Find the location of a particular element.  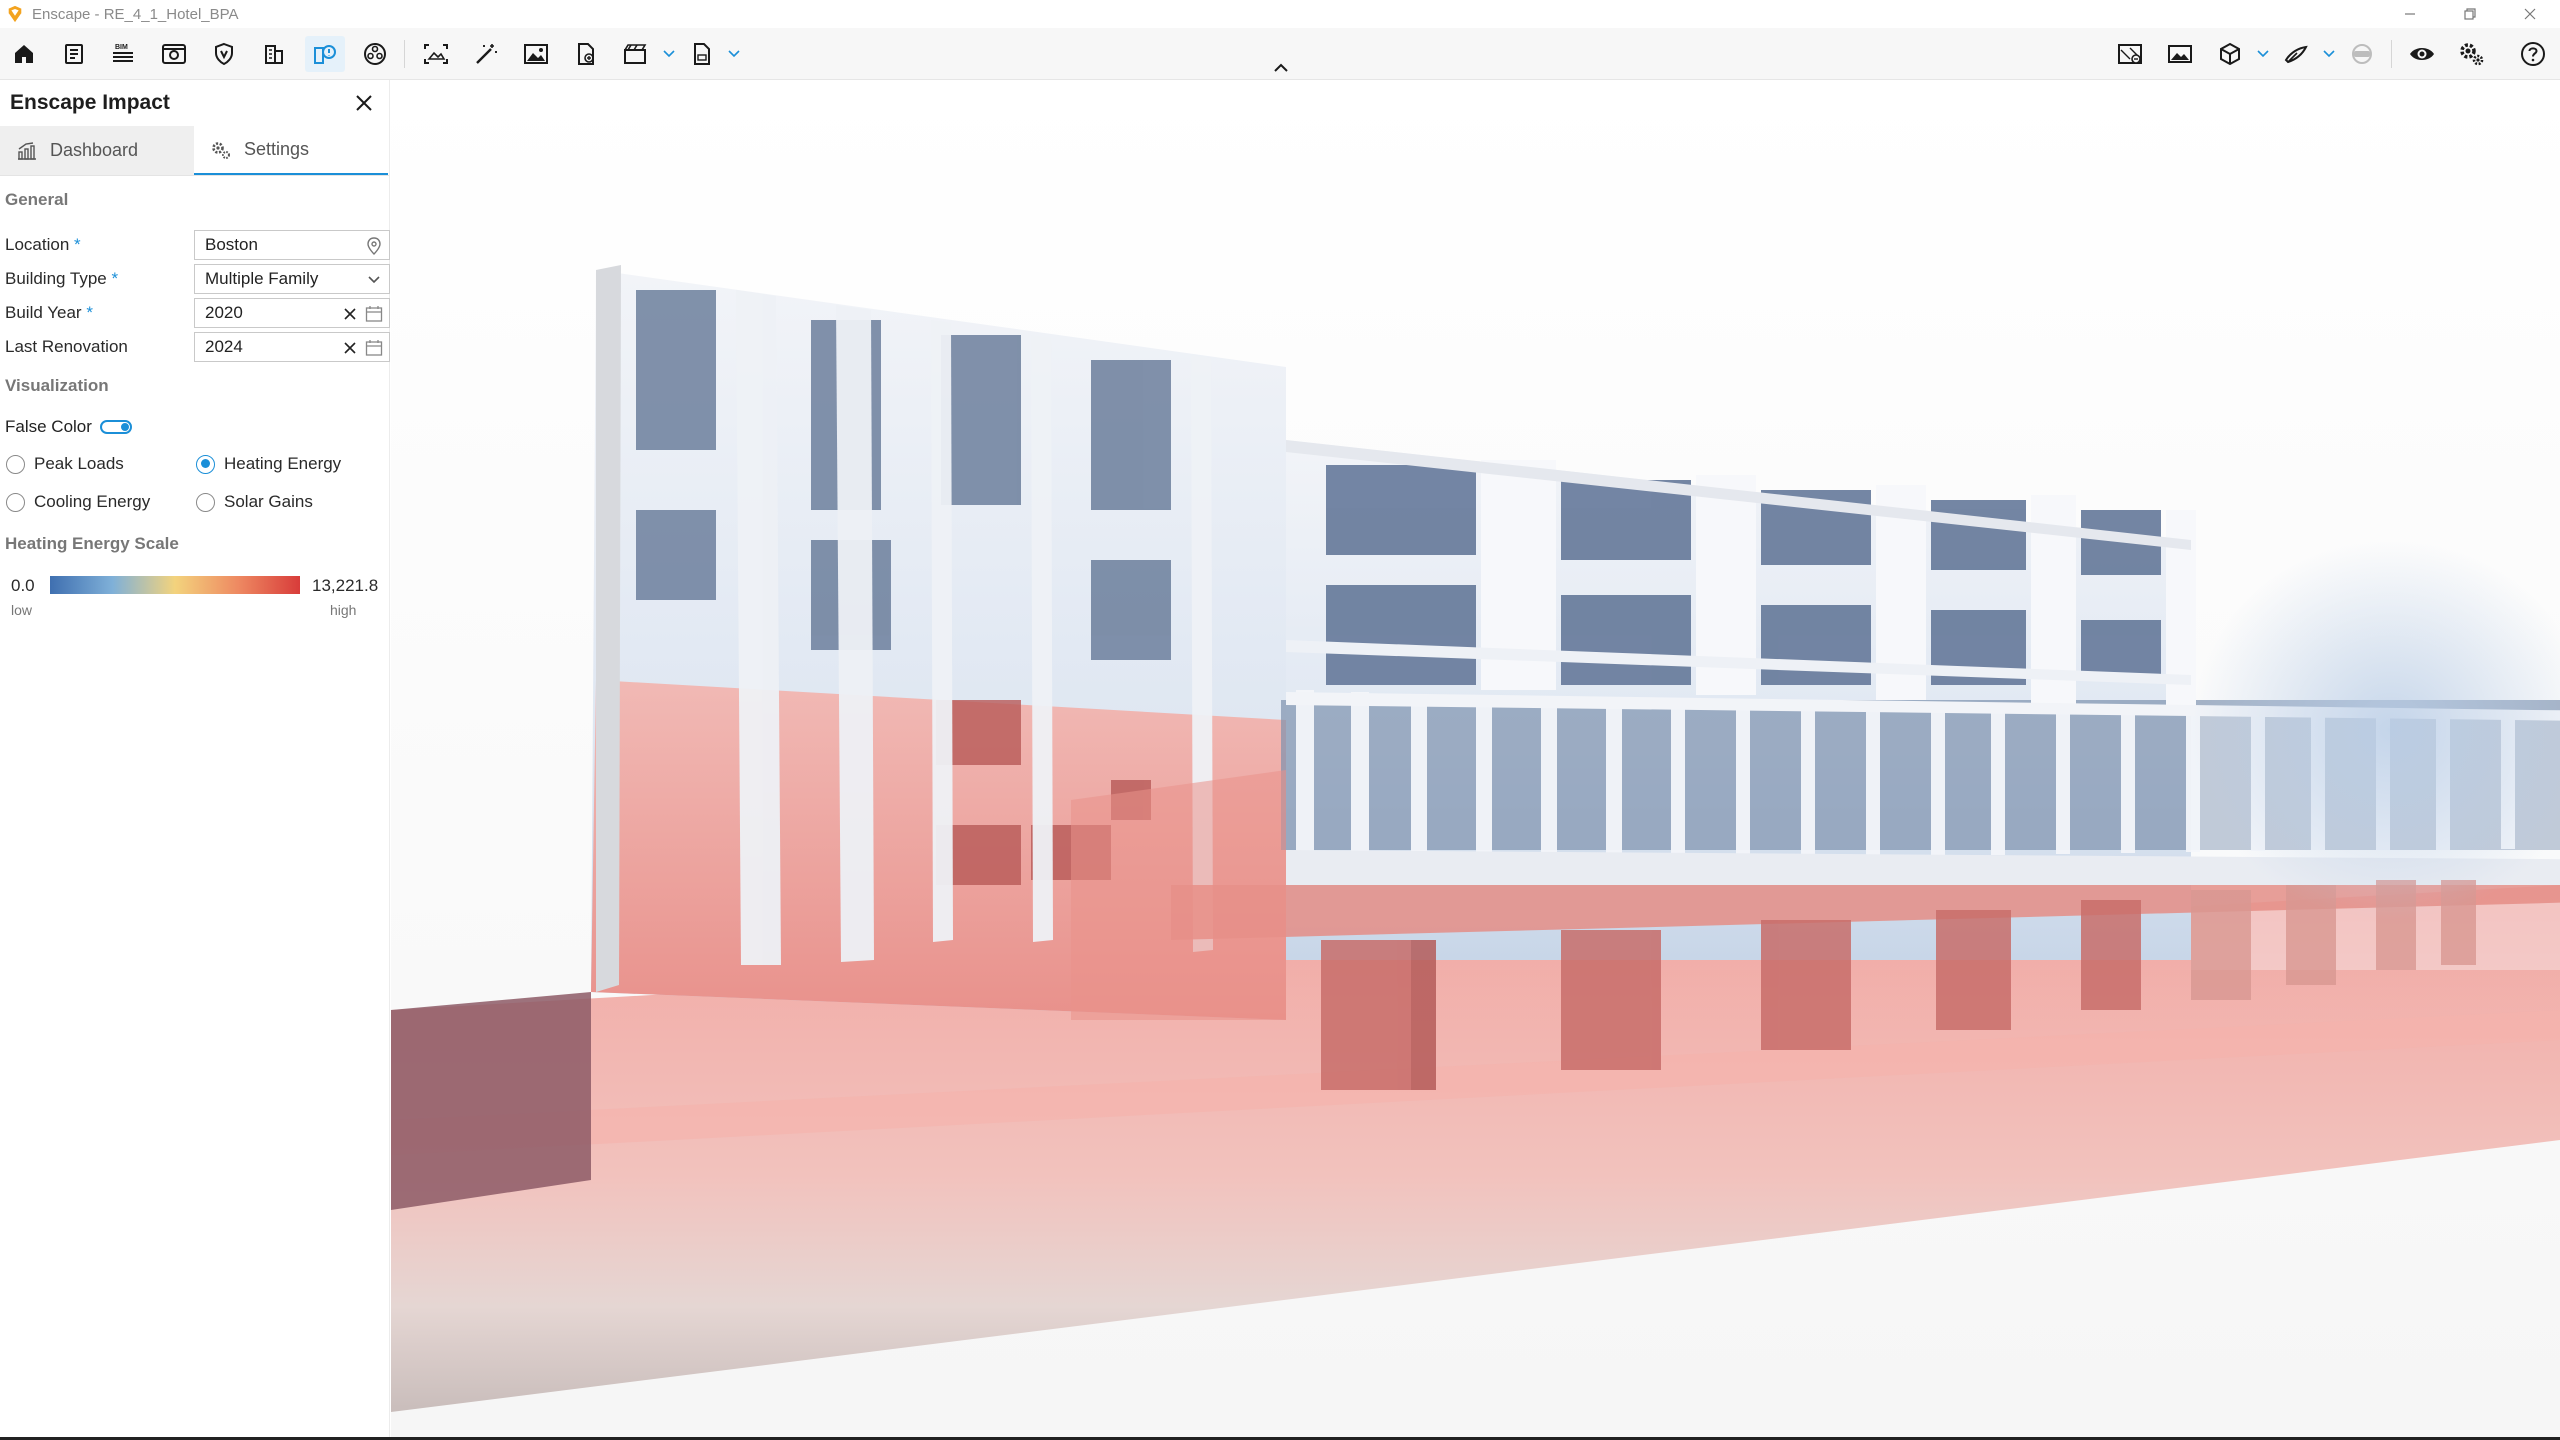

collapse-toolbar-button is located at coordinates (1281, 68).